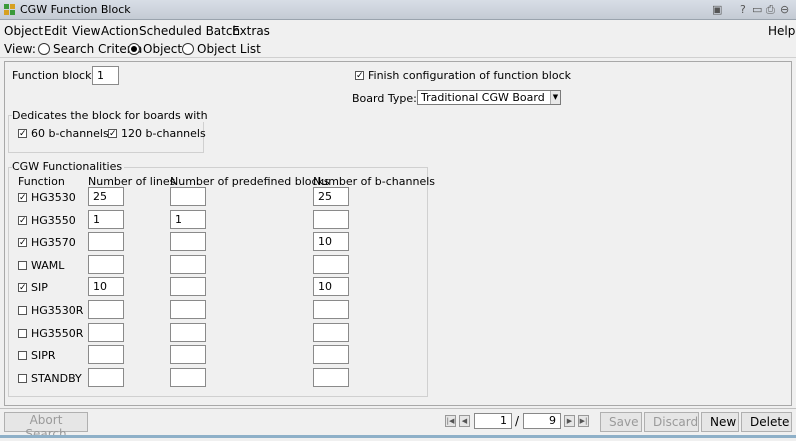 This screenshot has height=441, width=796. I want to click on app-icon, so click(10, 10).